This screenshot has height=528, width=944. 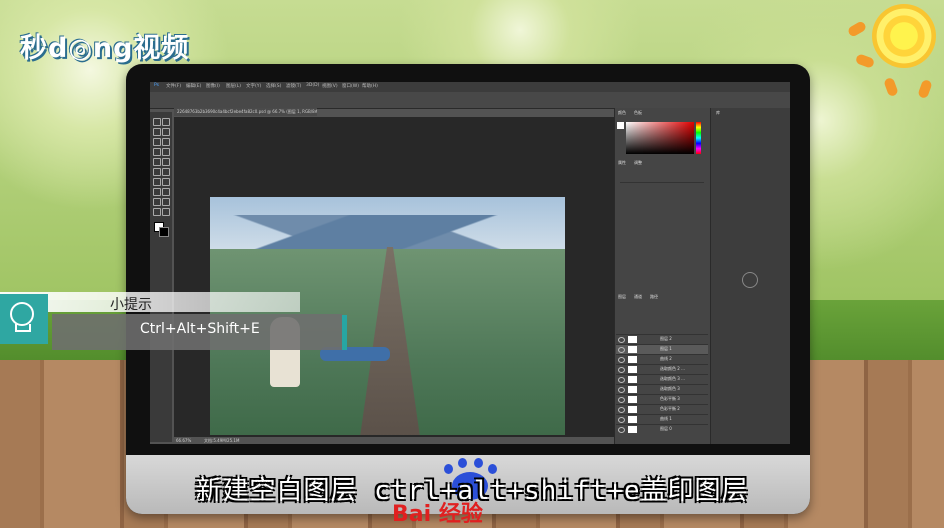 I want to click on lasso-tool-icon, so click(x=157, y=132).